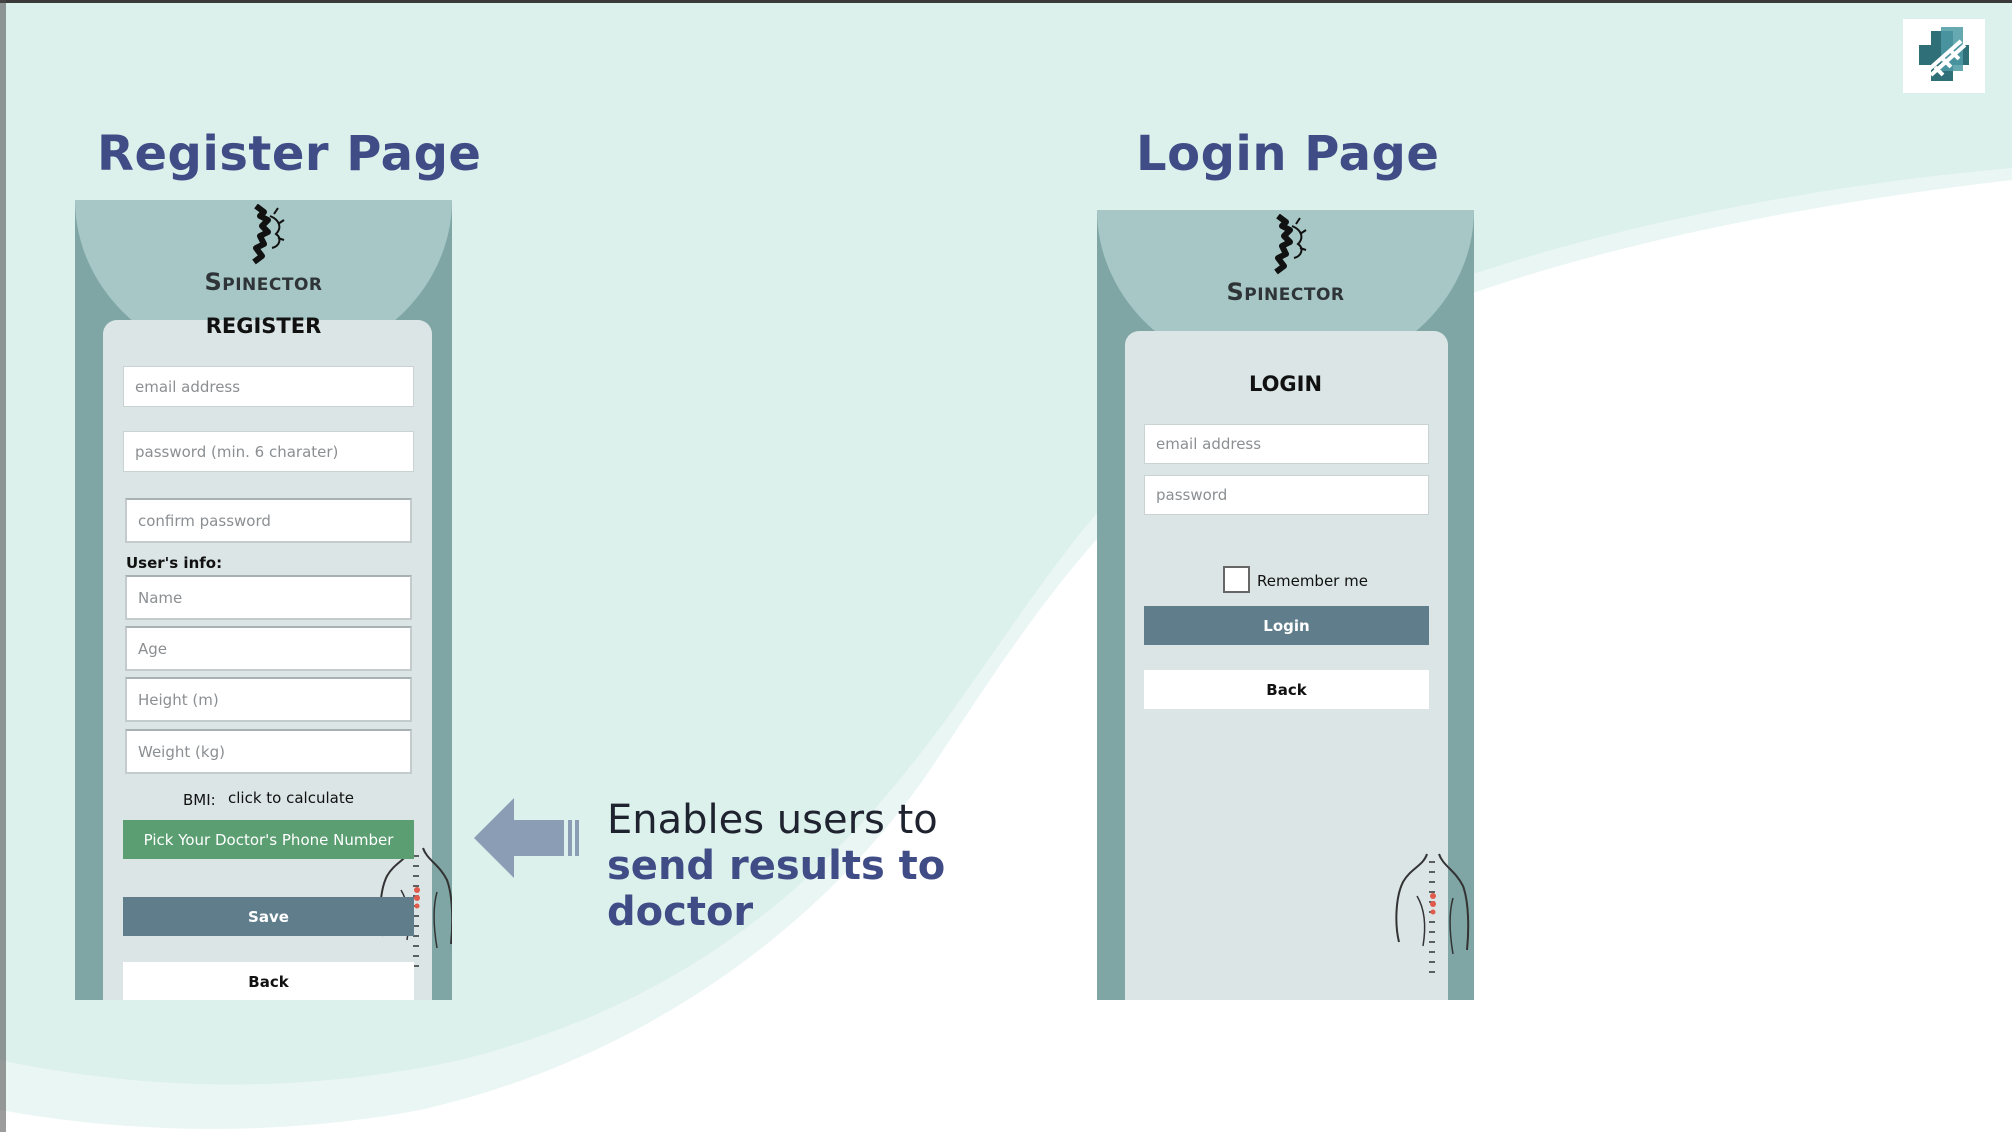 The width and height of the screenshot is (2012, 1132). What do you see at coordinates (1288, 154) in the screenshot?
I see `login-page-heading: Login Page` at bounding box center [1288, 154].